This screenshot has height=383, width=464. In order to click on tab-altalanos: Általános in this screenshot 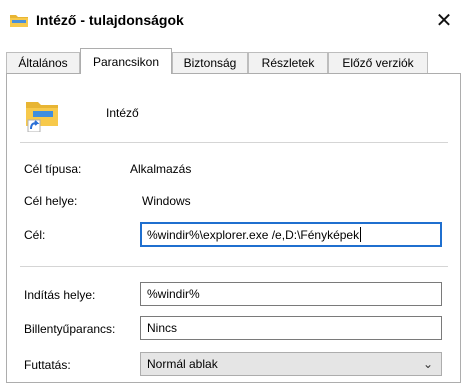, I will do `click(43, 62)`.